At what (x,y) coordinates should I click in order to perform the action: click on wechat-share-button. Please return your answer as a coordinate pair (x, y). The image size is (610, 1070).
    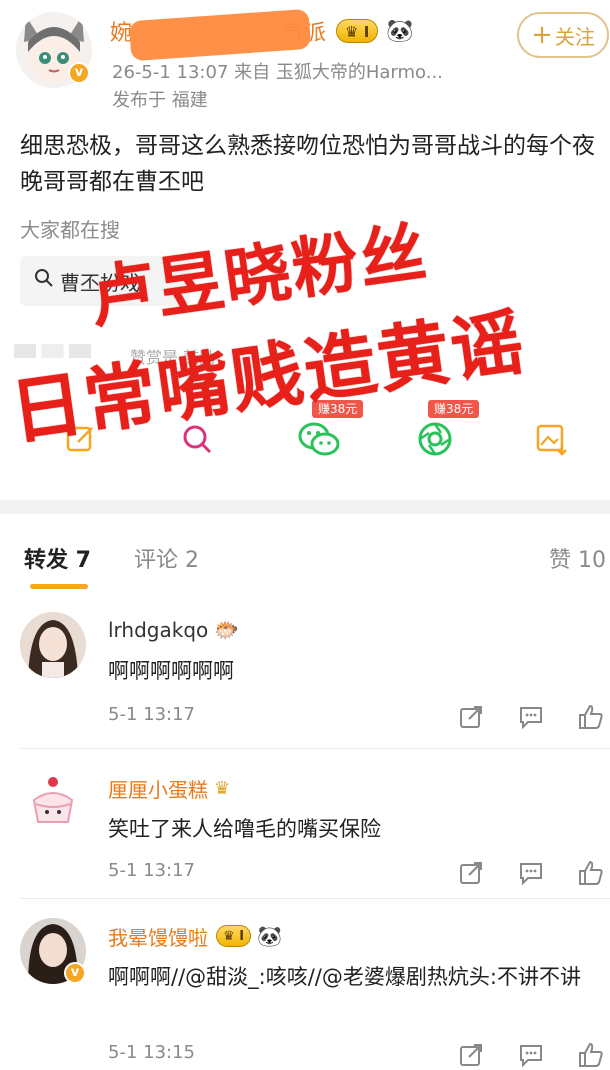
    Looking at the image, I should click on (319, 439).